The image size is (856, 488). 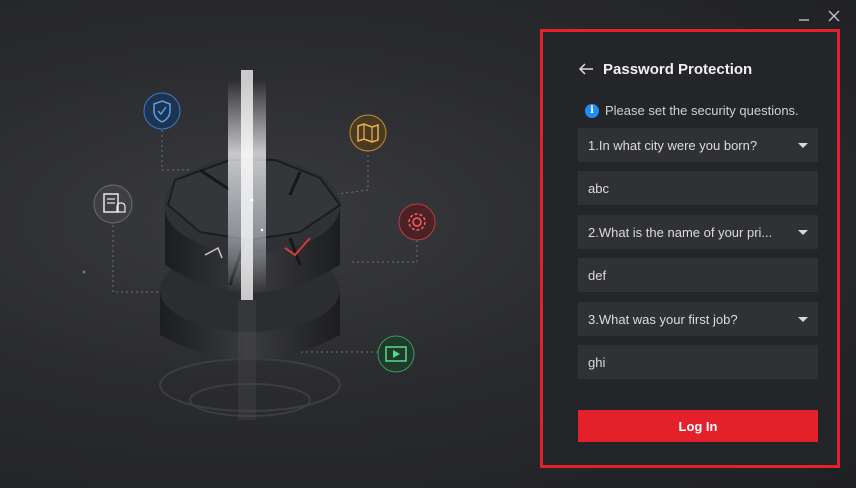 What do you see at coordinates (804, 20) in the screenshot?
I see `minimize-icon` at bounding box center [804, 20].